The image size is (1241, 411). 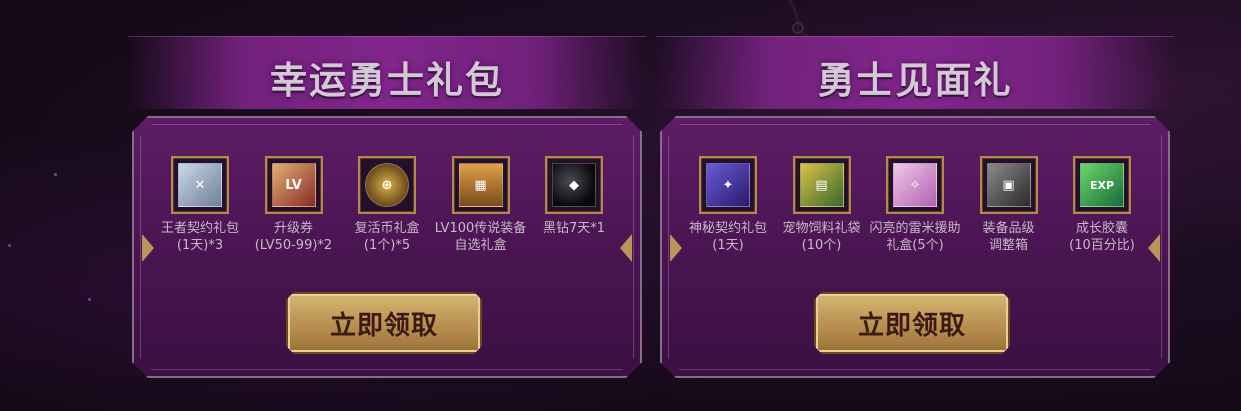 I want to click on legendary-chest-icon: ▦, so click(x=480, y=185).